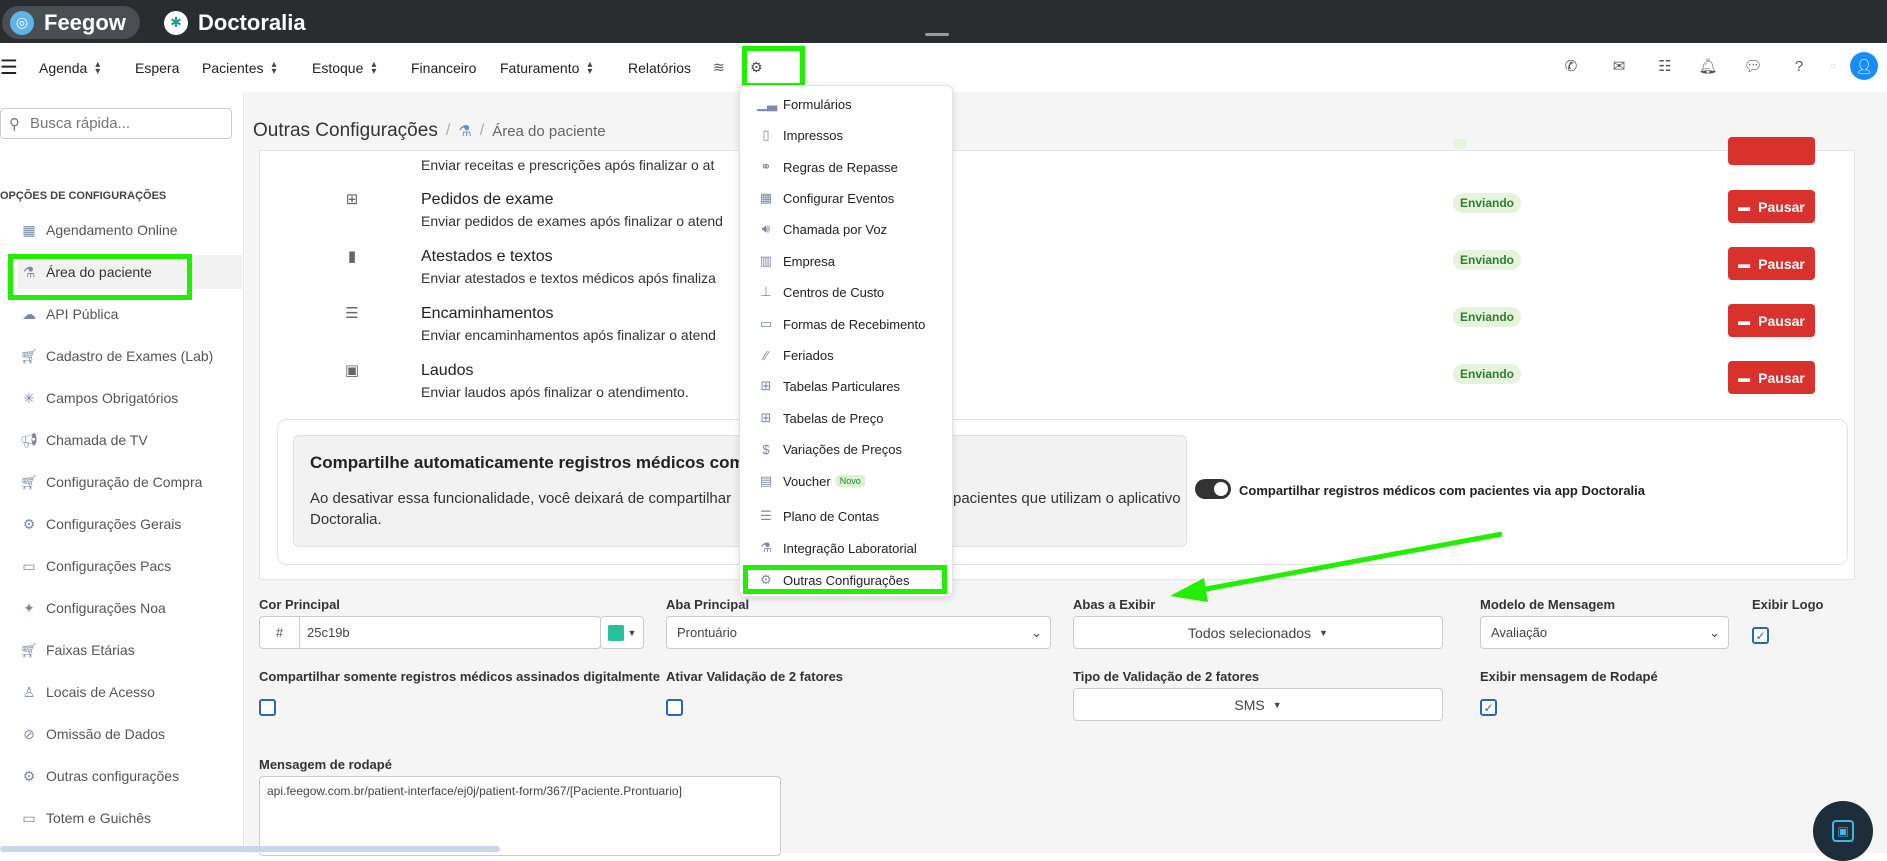 The height and width of the screenshot is (861, 1887). Describe the element at coordinates (800, 135) in the screenshot. I see `menu-item-impressos: ▯ Impressos` at that location.